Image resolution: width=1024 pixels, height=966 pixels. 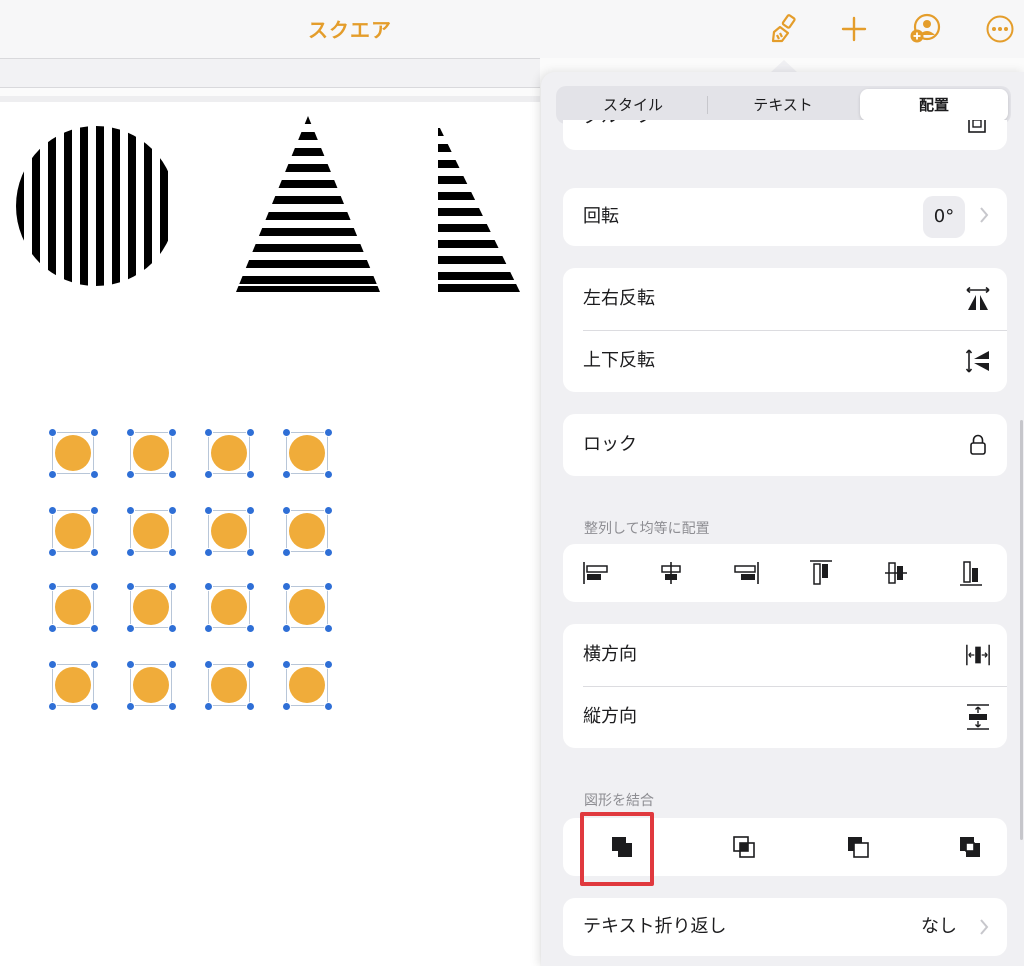 I want to click on scroll-indicator, so click(x=1021, y=630).